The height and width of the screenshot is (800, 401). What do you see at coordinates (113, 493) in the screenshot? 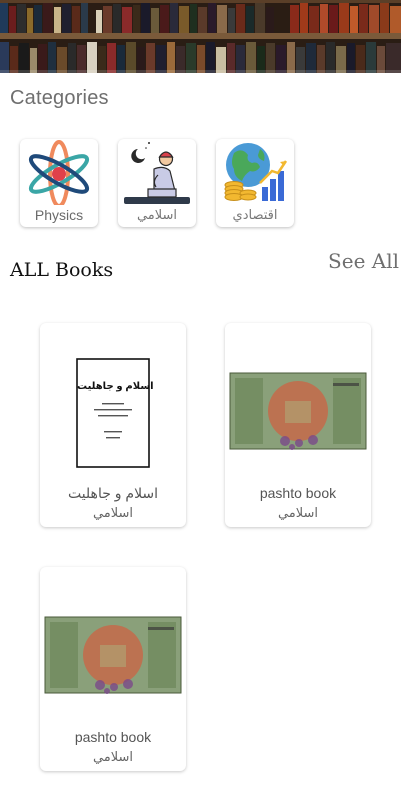
I see `book-title: اسلام و جاهلیت` at bounding box center [113, 493].